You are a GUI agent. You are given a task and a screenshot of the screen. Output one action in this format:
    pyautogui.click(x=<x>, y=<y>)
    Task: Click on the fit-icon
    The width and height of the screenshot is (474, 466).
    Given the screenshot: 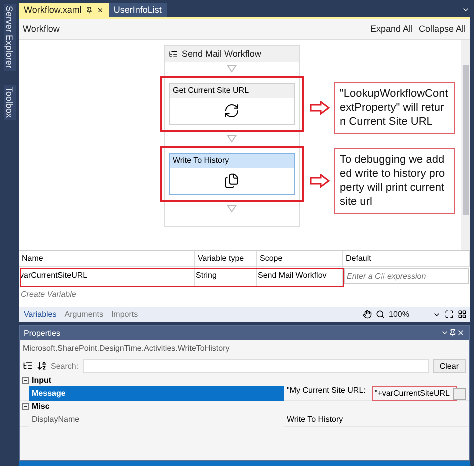 What is the action you would take?
    pyautogui.click(x=449, y=314)
    